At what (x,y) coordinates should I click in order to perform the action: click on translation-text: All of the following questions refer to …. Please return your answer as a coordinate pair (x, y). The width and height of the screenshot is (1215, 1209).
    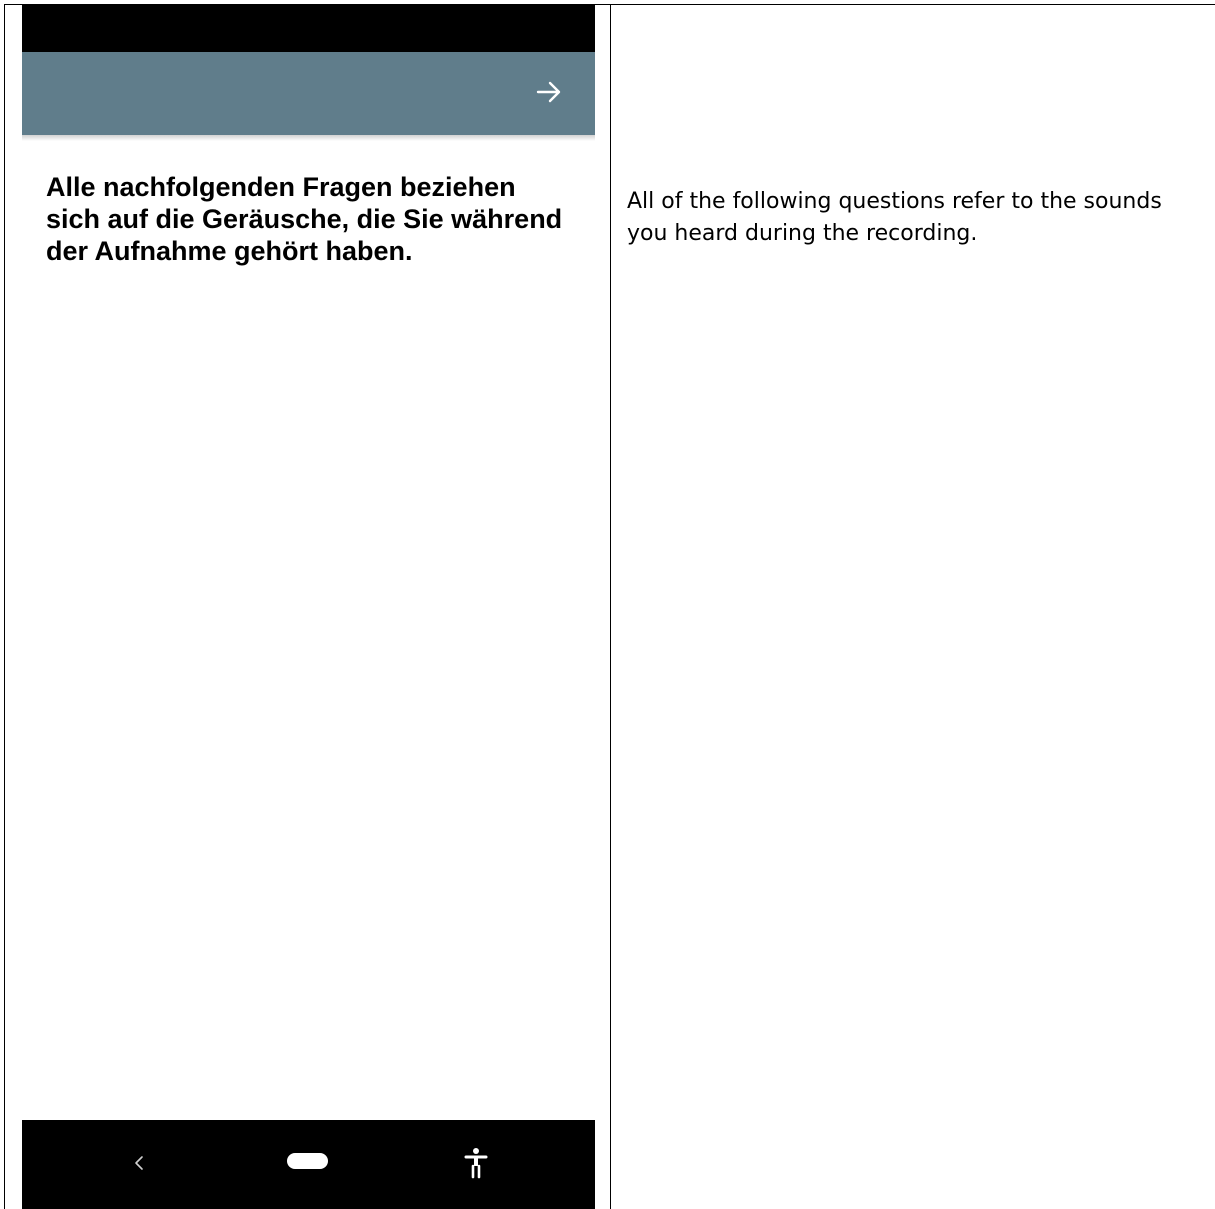
    Looking at the image, I should click on (894, 217).